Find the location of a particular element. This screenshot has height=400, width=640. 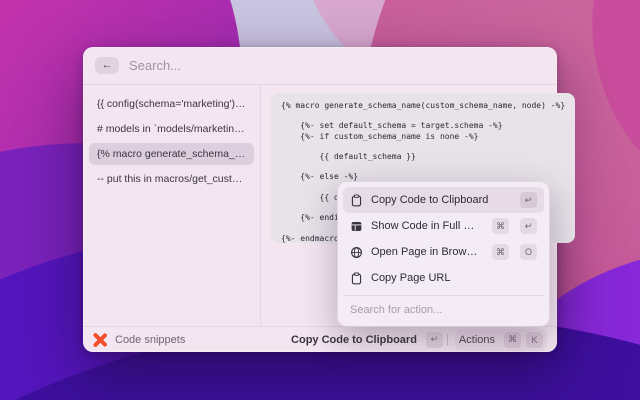

primary-action-button: Copy Code to Clipboard is located at coordinates (354, 340).